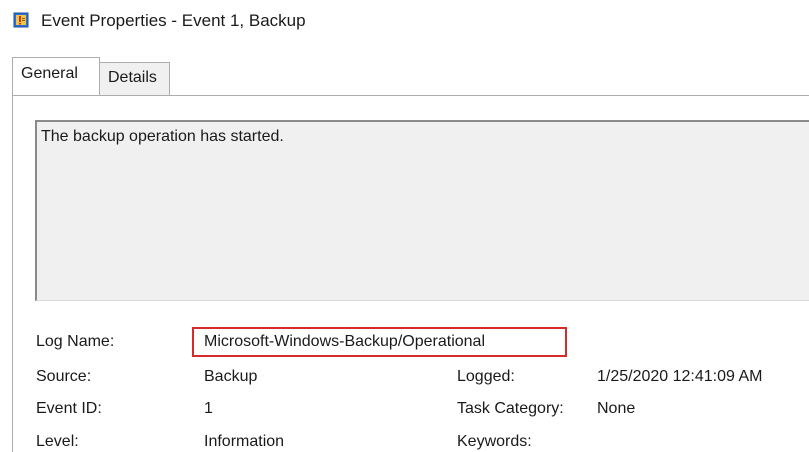 The height and width of the screenshot is (452, 809). I want to click on tab-details: Details, so click(134, 78).